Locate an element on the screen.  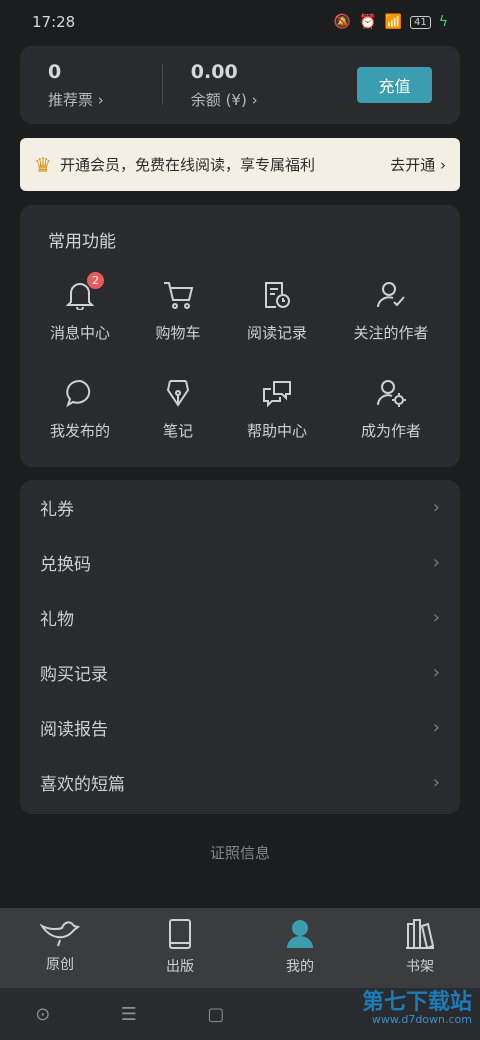
tab-original: 原创 is located at coordinates (60, 948).